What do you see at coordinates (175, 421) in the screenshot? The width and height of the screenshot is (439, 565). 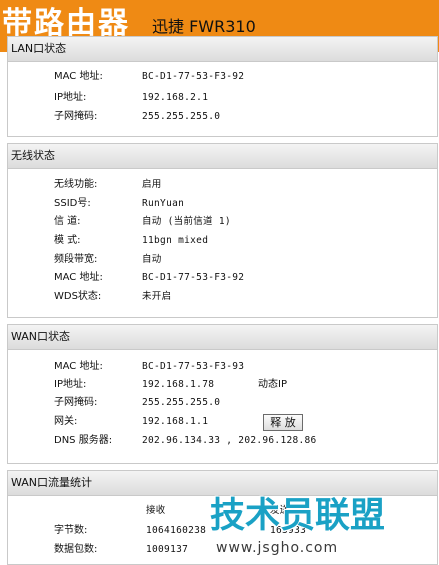 I see `wan-gateway-value: 192.168.1.1` at bounding box center [175, 421].